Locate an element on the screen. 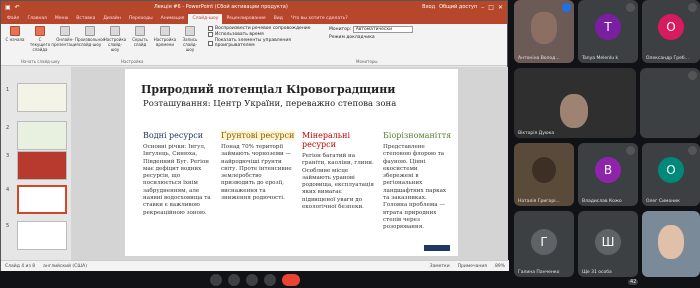  label: Использовать время is located at coordinates (239, 34).